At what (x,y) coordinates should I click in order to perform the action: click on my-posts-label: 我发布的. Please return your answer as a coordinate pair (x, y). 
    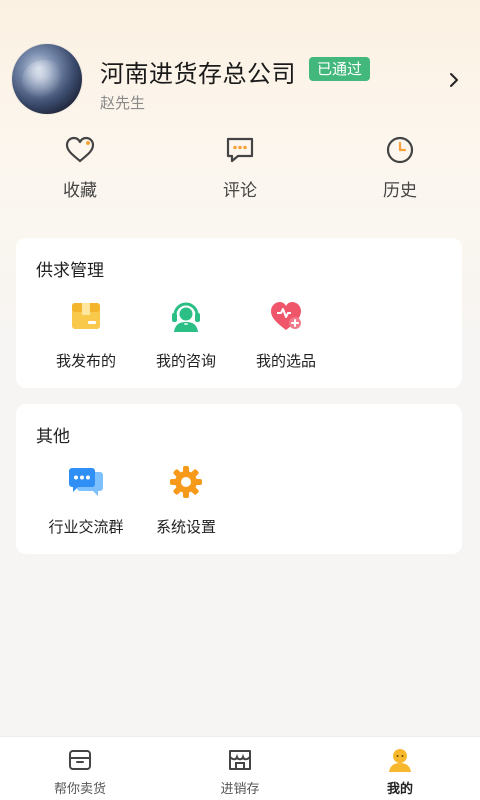
    Looking at the image, I should click on (85, 361).